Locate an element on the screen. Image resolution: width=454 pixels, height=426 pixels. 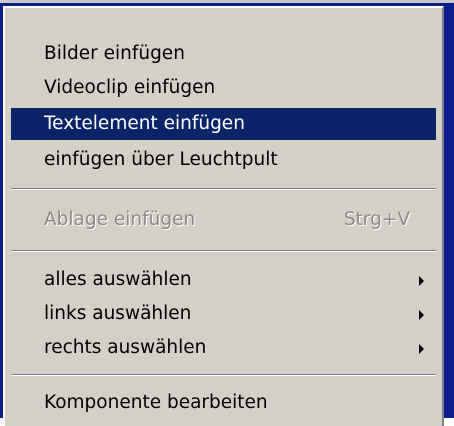
menu-item-rechts-auswaehlen: rechts auswählen is located at coordinates (223, 348).